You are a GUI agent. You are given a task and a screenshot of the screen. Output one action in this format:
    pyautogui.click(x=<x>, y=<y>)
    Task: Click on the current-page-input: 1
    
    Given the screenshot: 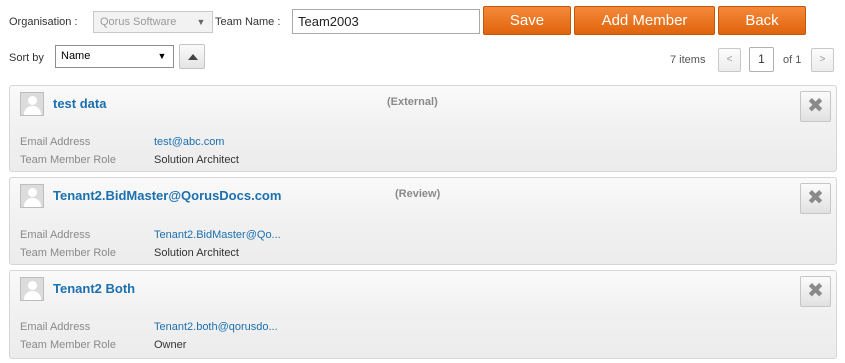 What is the action you would take?
    pyautogui.click(x=761, y=59)
    